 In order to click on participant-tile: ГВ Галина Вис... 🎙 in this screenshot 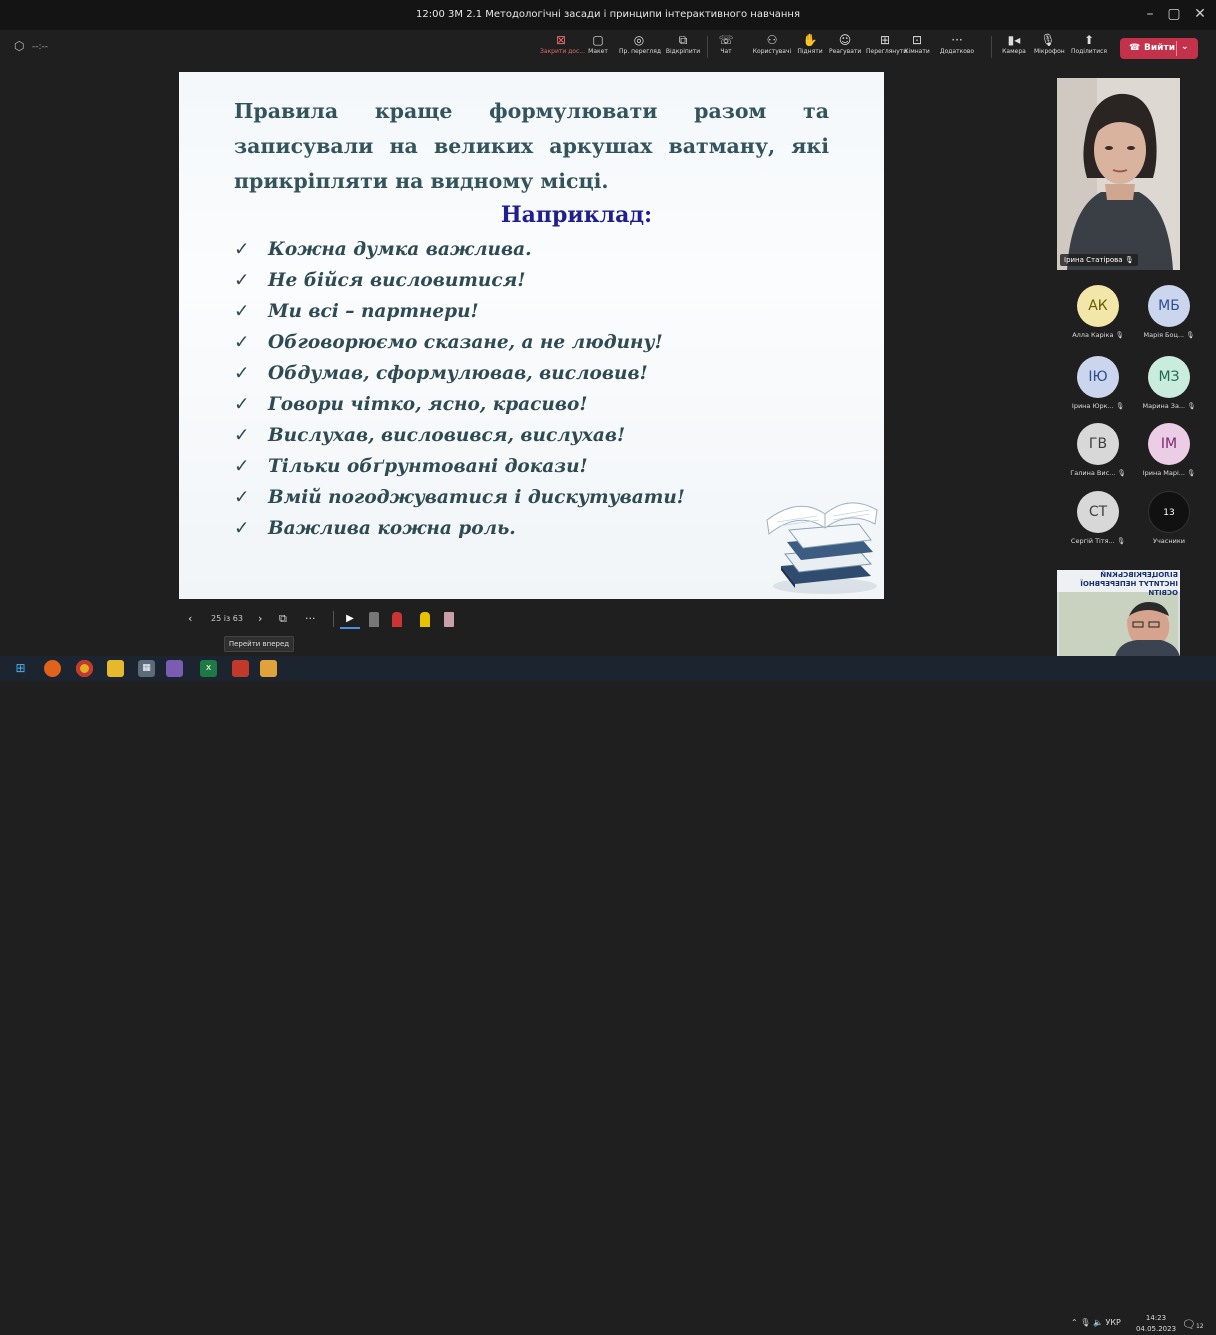, I will do `click(1098, 453)`.